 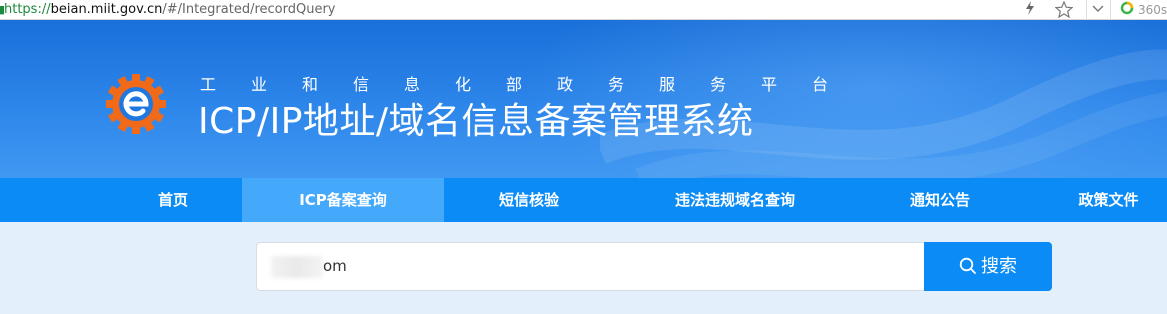 What do you see at coordinates (343, 200) in the screenshot?
I see `nav-item-icp-query: ICP备案查询` at bounding box center [343, 200].